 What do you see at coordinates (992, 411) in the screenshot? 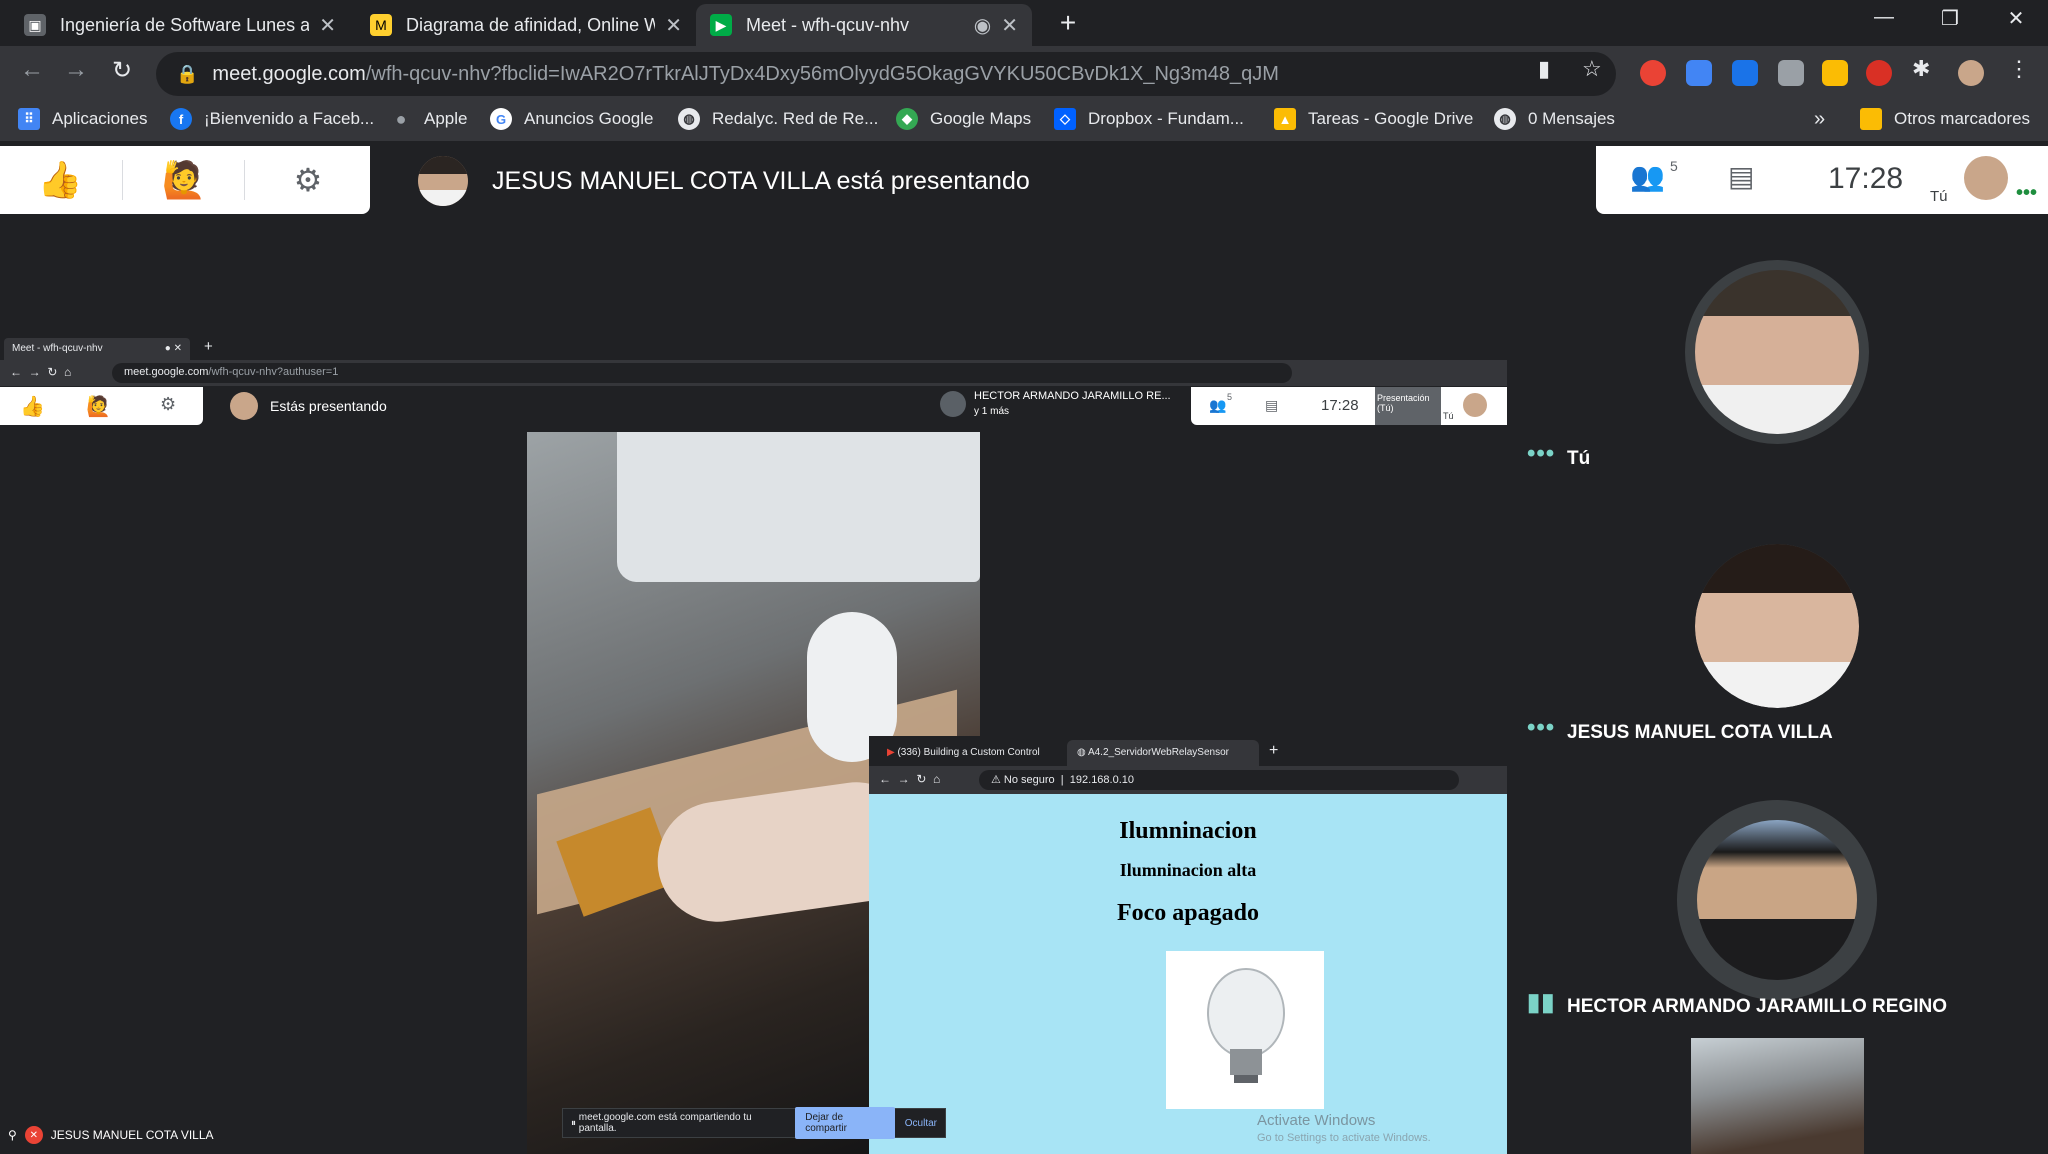
I see `speaker-sub: y 1 más` at bounding box center [992, 411].